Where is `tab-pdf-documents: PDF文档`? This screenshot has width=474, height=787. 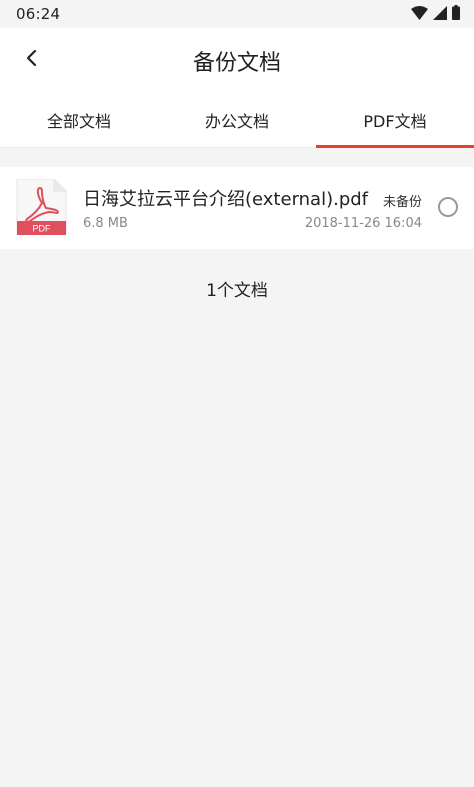 tab-pdf-documents: PDF文档 is located at coordinates (395, 120).